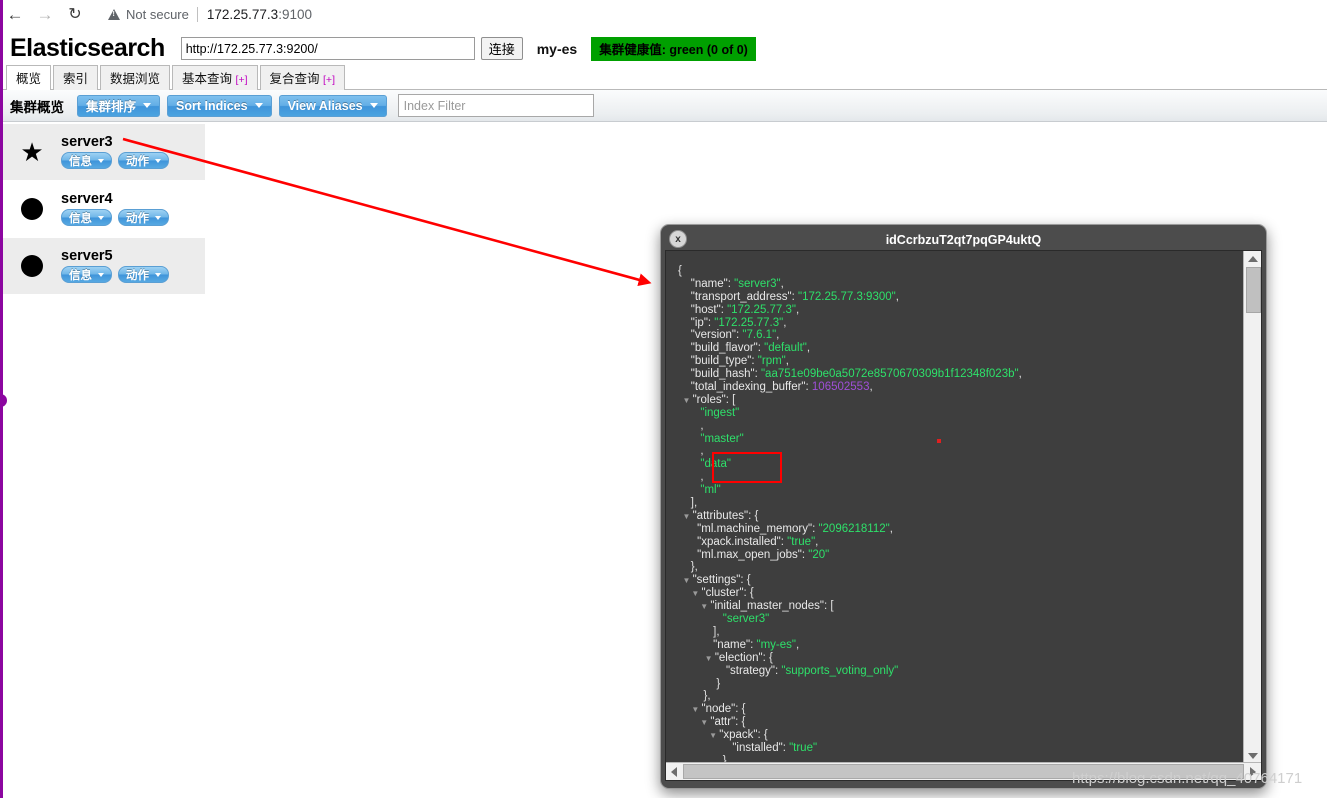  Describe the element at coordinates (961, 684) in the screenshot. I see `json-line: }` at that location.